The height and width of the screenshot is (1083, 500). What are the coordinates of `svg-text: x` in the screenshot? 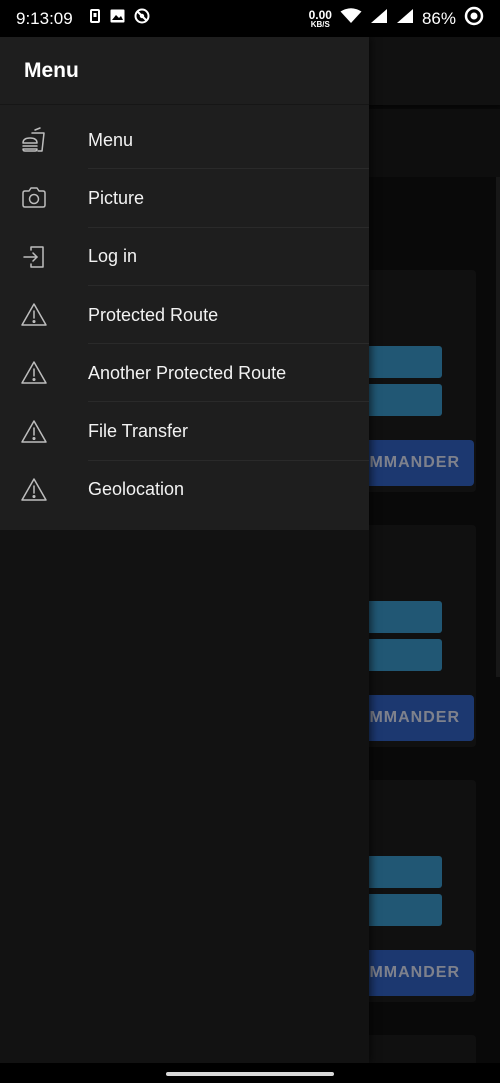 It's located at (403, 13).